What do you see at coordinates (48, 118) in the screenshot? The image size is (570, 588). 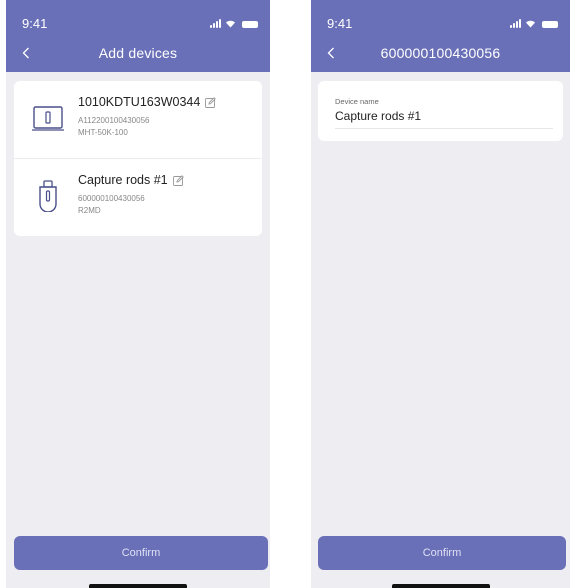 I see `inverter-icon` at bounding box center [48, 118].